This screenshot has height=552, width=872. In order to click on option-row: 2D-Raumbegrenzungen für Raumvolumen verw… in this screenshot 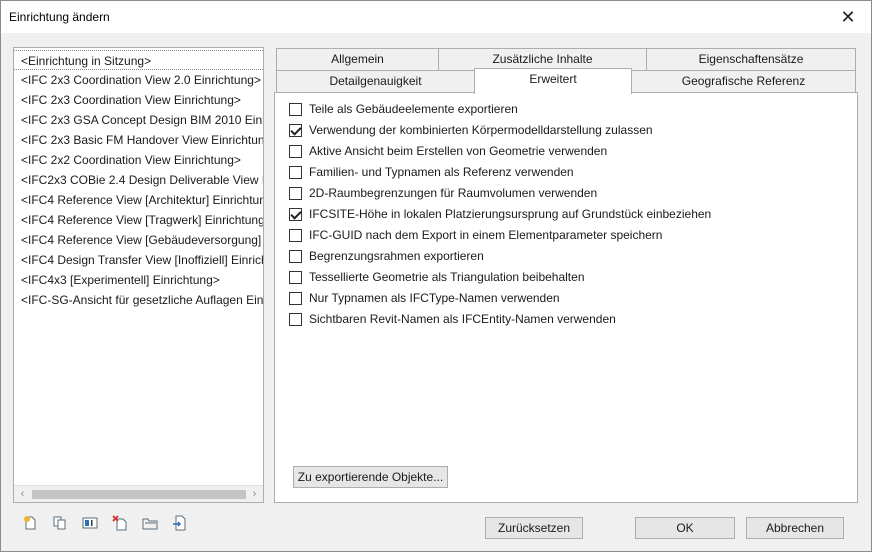, I will do `click(443, 193)`.